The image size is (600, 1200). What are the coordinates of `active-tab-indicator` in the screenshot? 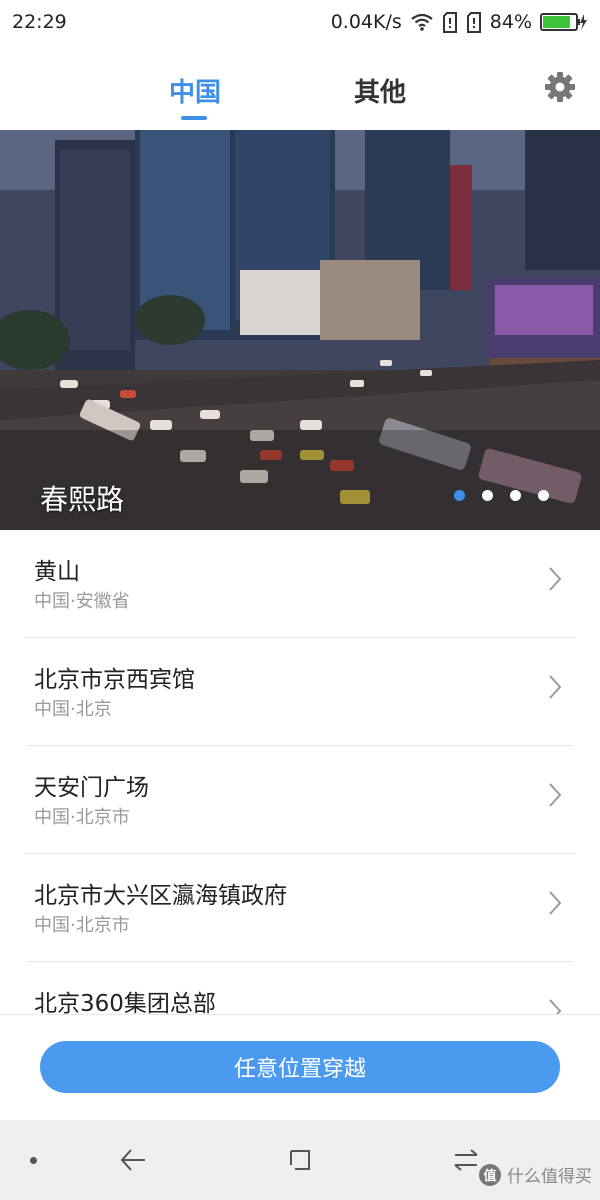 It's located at (194, 118).